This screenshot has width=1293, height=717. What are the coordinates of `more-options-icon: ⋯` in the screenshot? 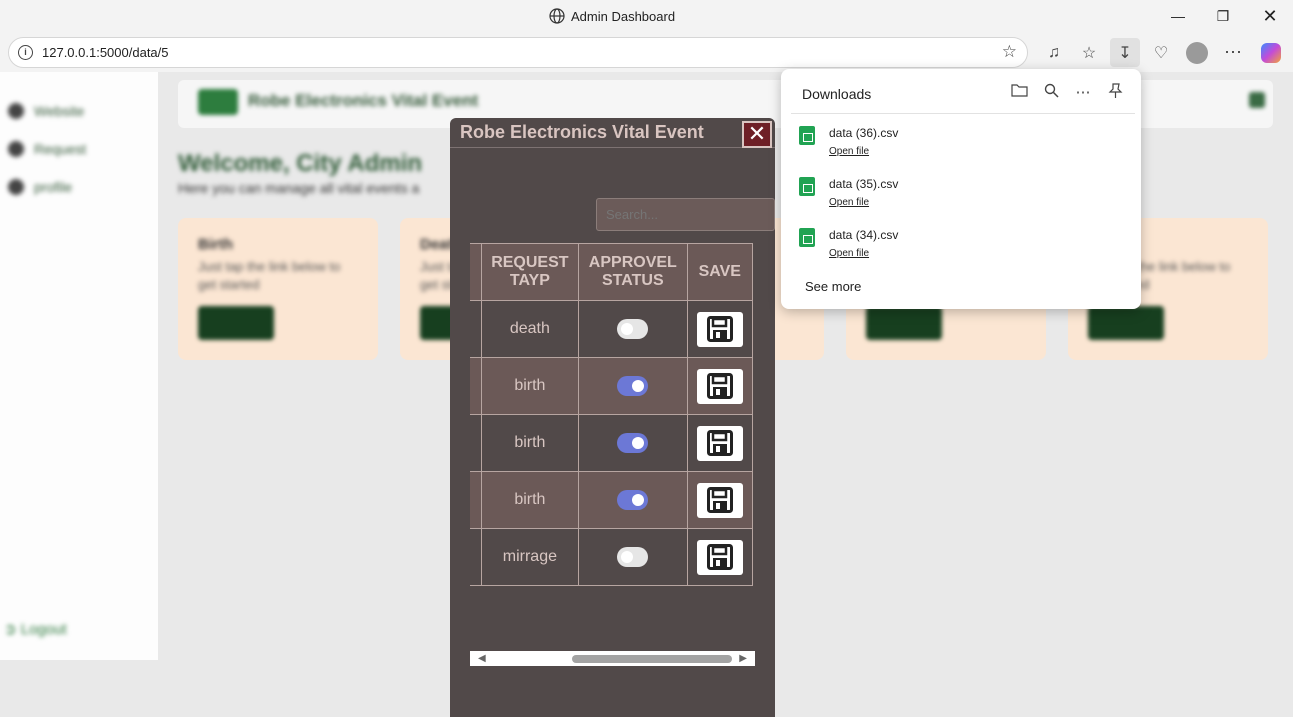 It's located at (1233, 52).